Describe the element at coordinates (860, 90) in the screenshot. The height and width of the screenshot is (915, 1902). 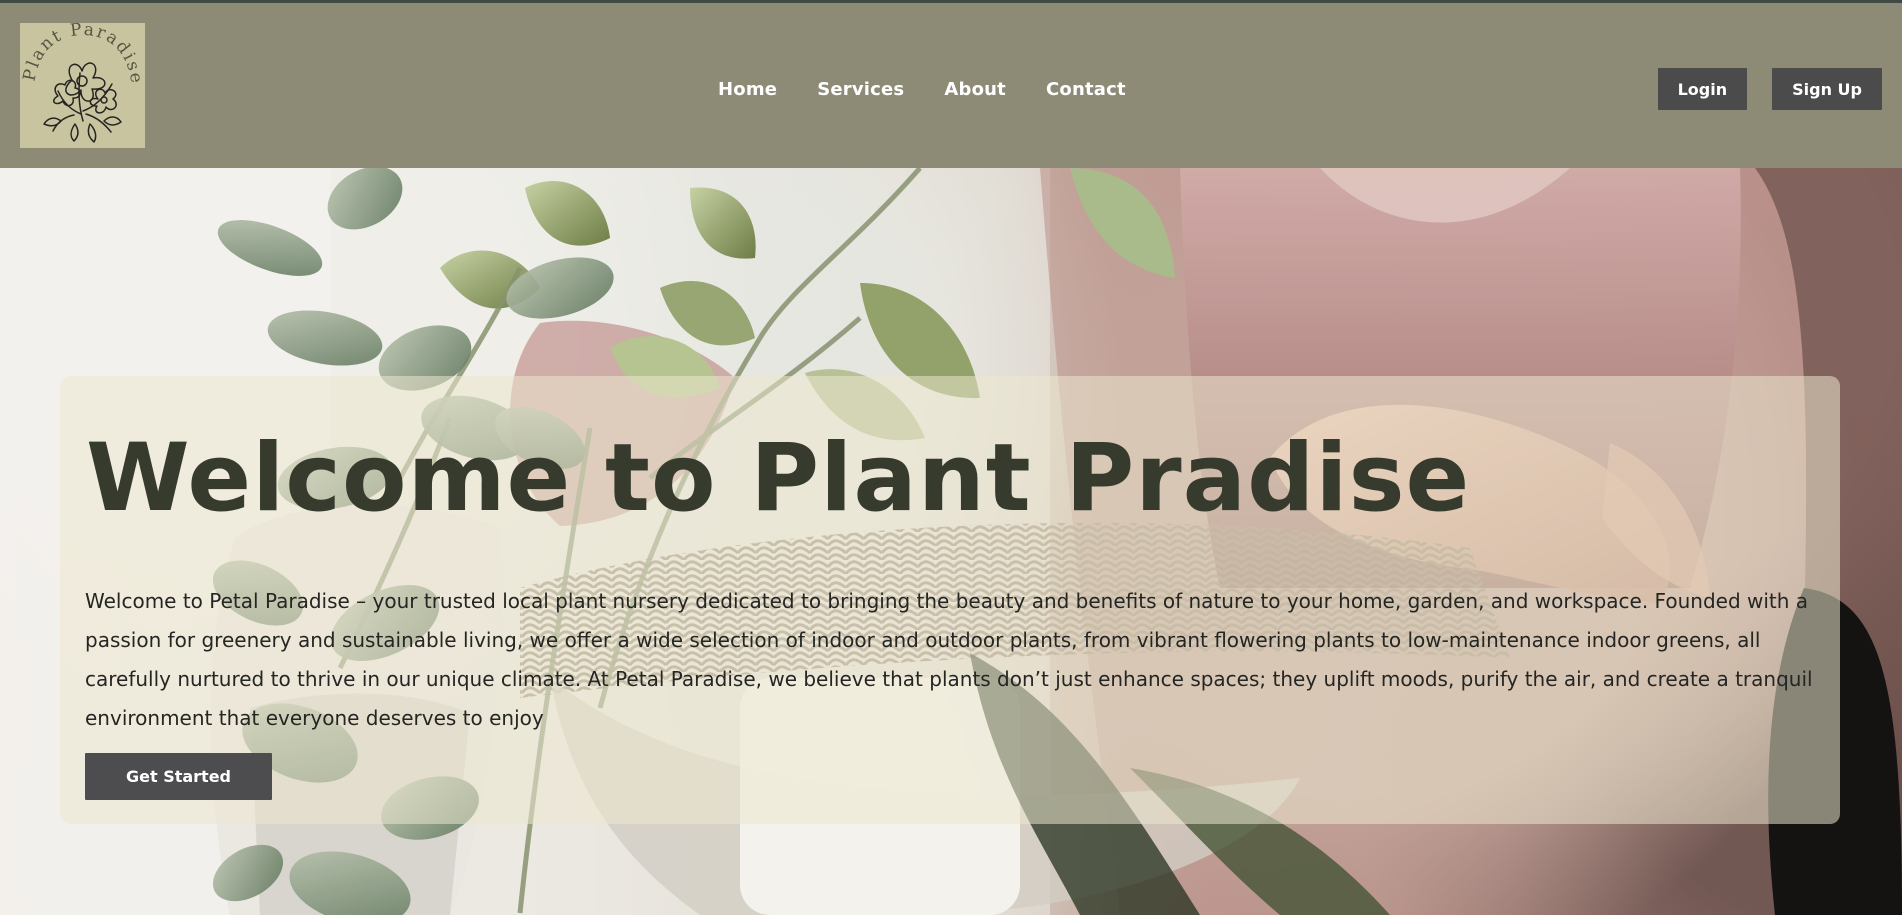
I see `nav-services: Services` at that location.